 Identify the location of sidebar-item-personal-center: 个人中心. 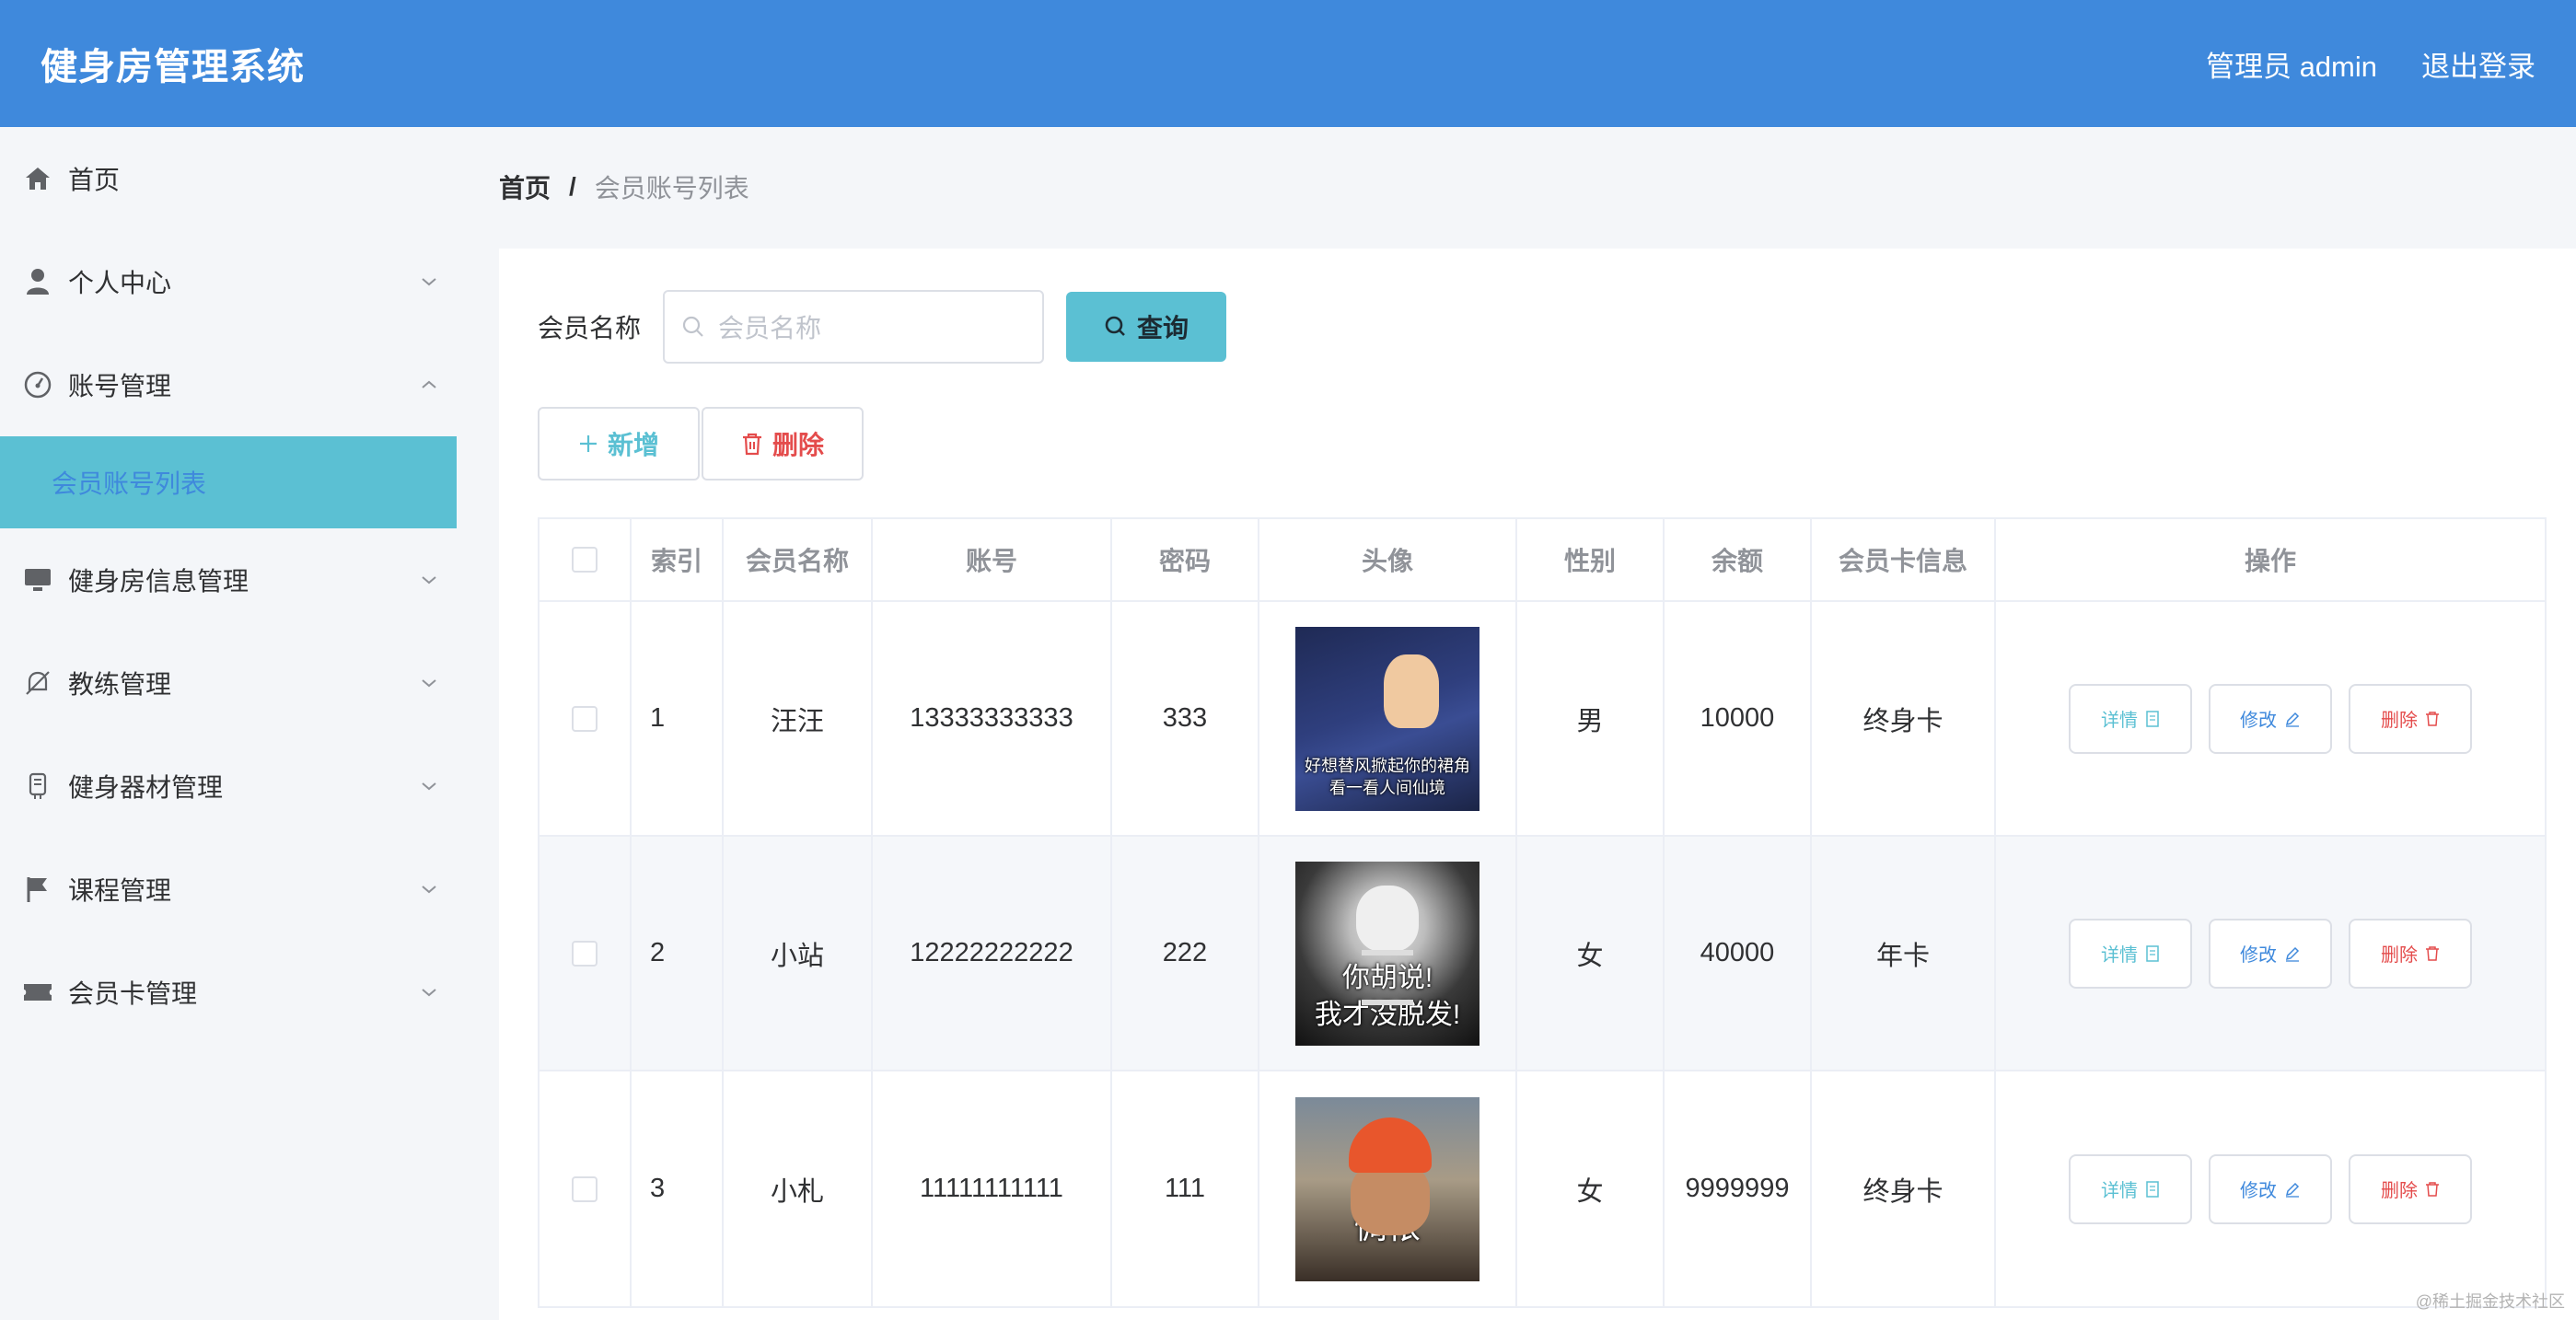
(228, 281).